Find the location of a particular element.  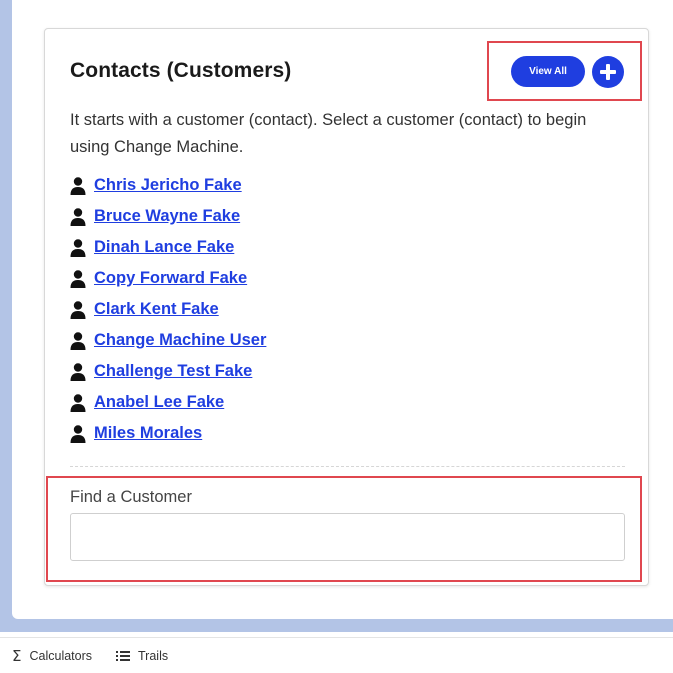

calculators-label: Calculators is located at coordinates (61, 655).